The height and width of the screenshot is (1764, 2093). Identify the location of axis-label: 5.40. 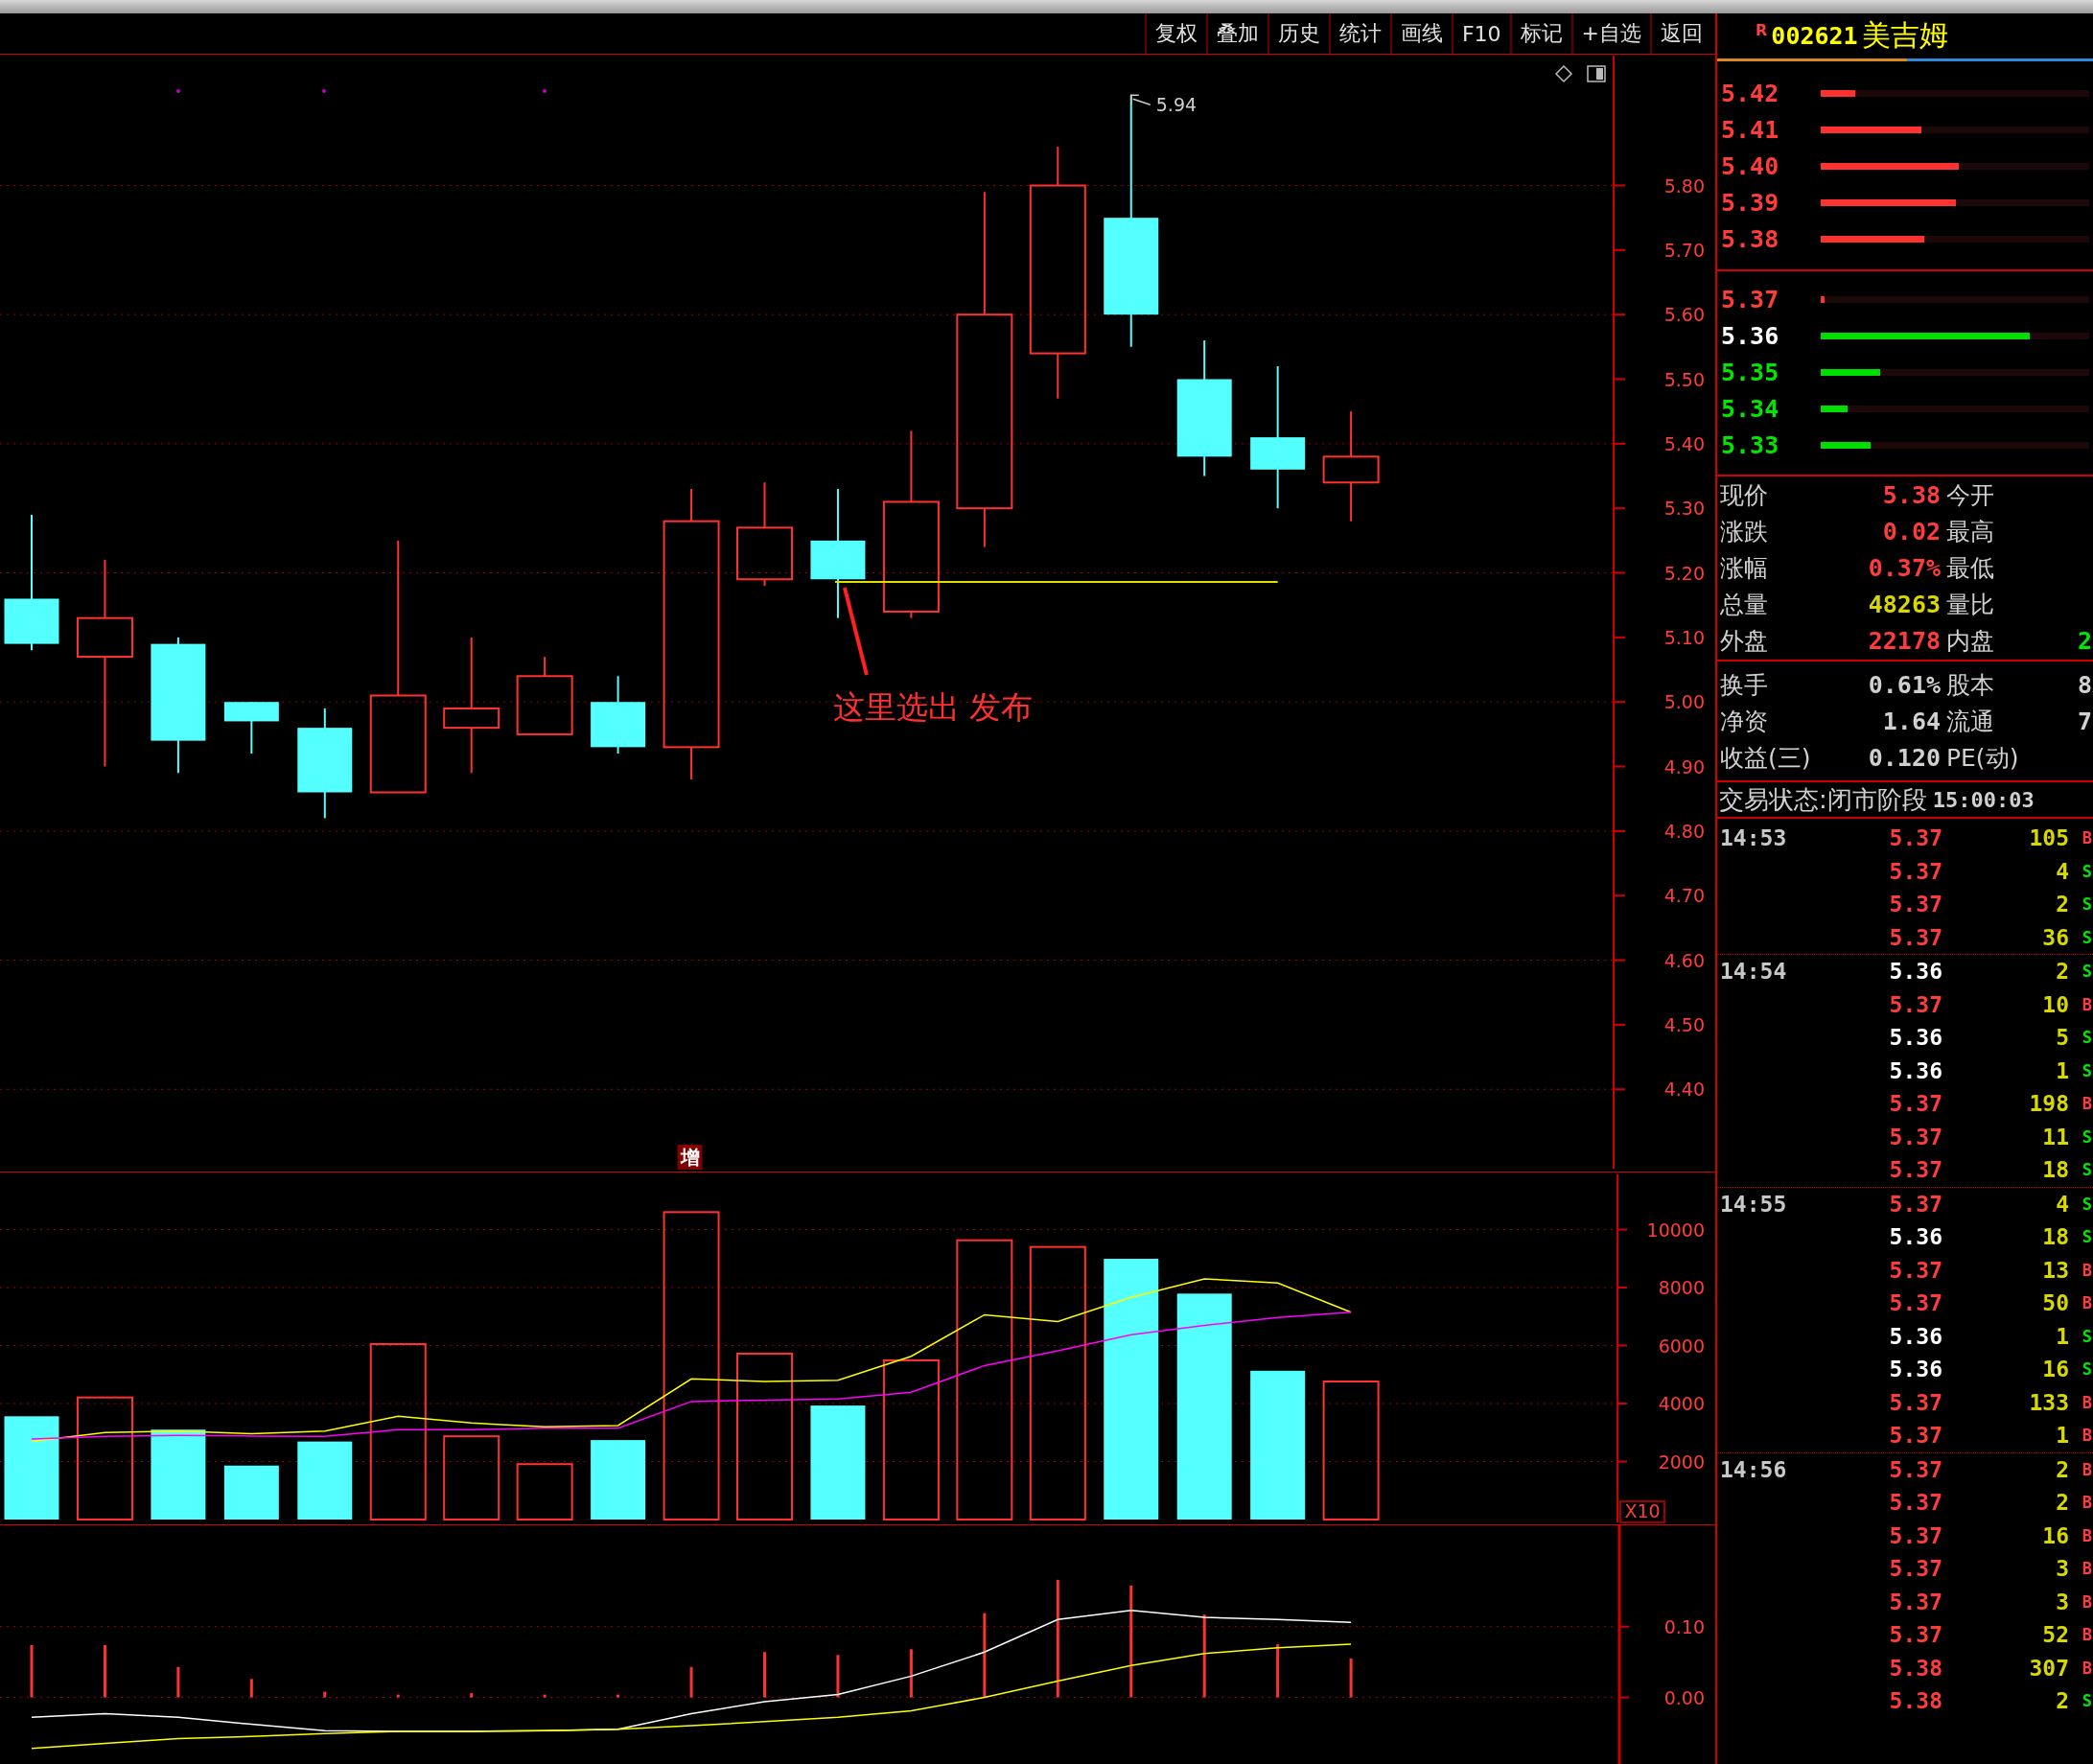
(1684, 443).